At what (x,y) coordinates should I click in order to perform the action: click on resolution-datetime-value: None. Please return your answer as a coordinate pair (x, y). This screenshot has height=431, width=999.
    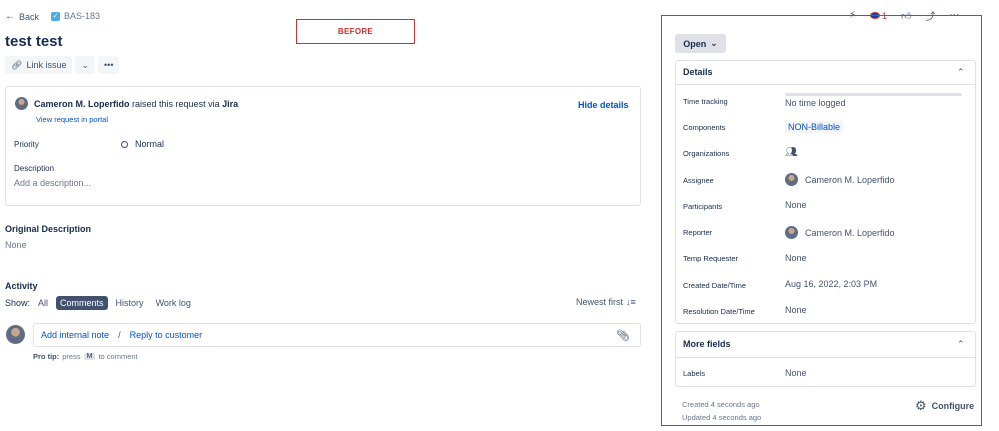
    Looking at the image, I should click on (796, 310).